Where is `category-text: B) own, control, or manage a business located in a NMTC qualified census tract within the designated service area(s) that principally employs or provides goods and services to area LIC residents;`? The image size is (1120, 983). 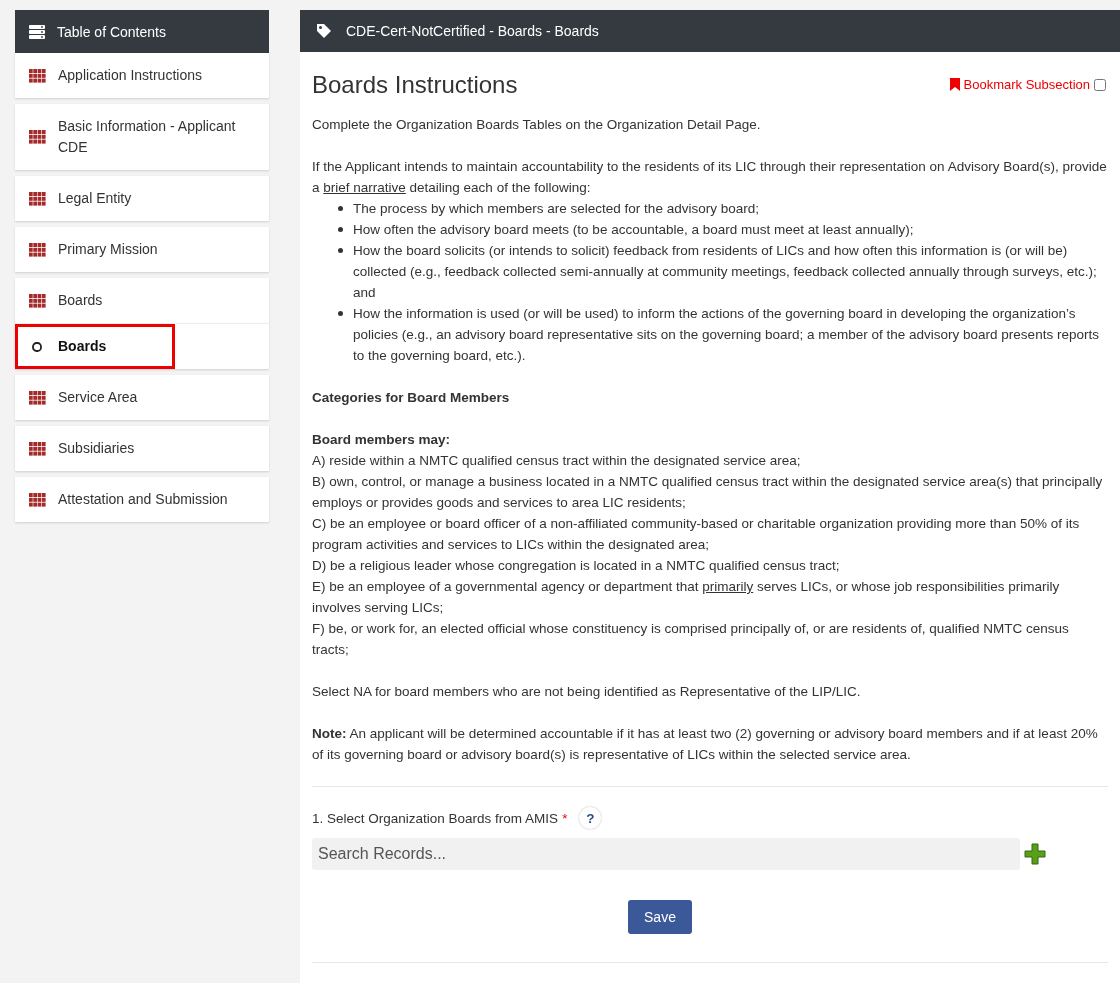
category-text: B) own, control, or manage a business located in a NMTC qualified census tract within the designated service area(s) that principally employs or provides goods and services to area LIC residents; is located at coordinates (708, 492).